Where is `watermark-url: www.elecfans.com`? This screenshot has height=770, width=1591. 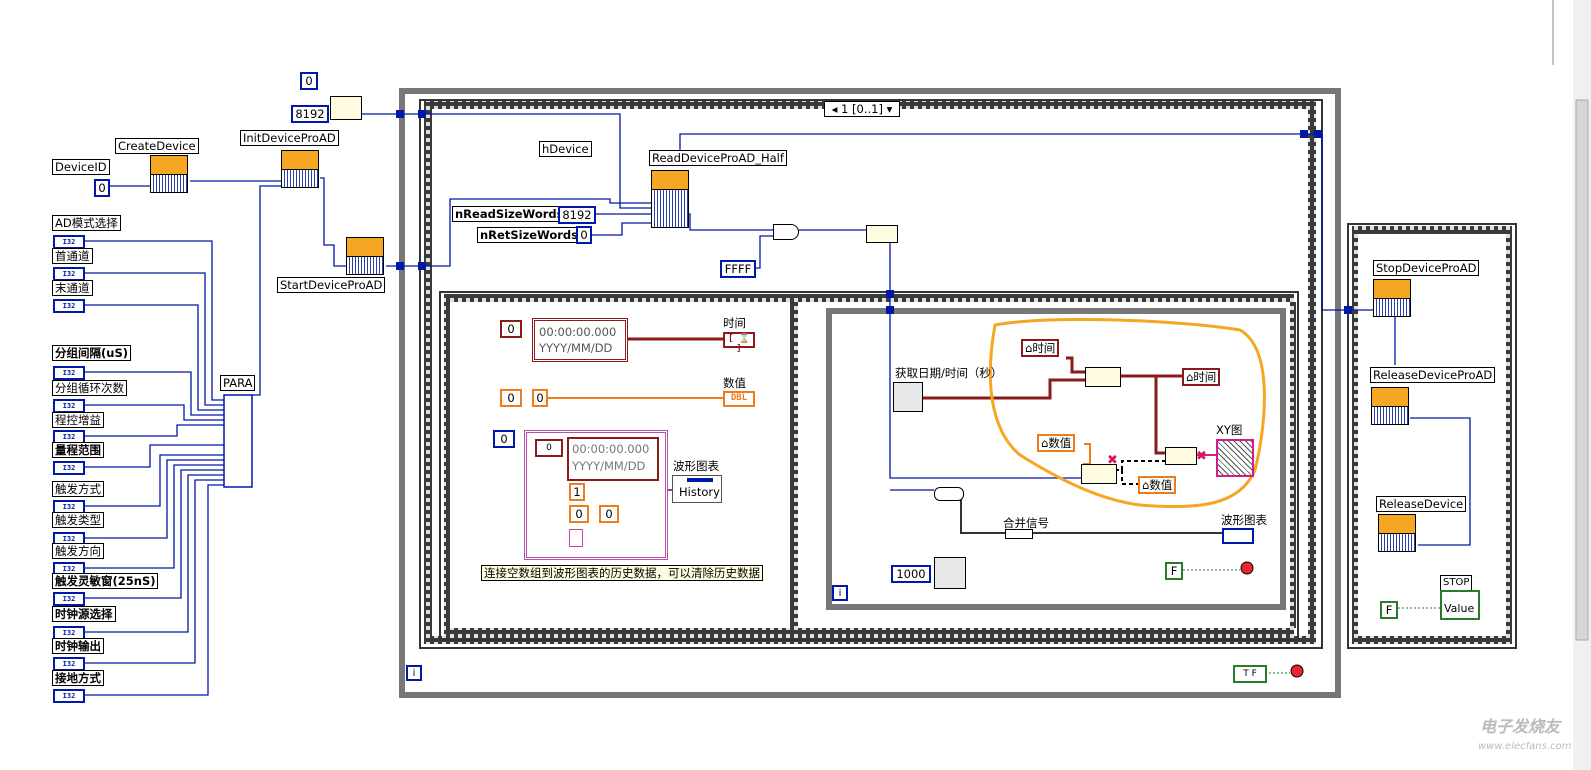 watermark-url: www.elecfans.com is located at coordinates (1525, 746).